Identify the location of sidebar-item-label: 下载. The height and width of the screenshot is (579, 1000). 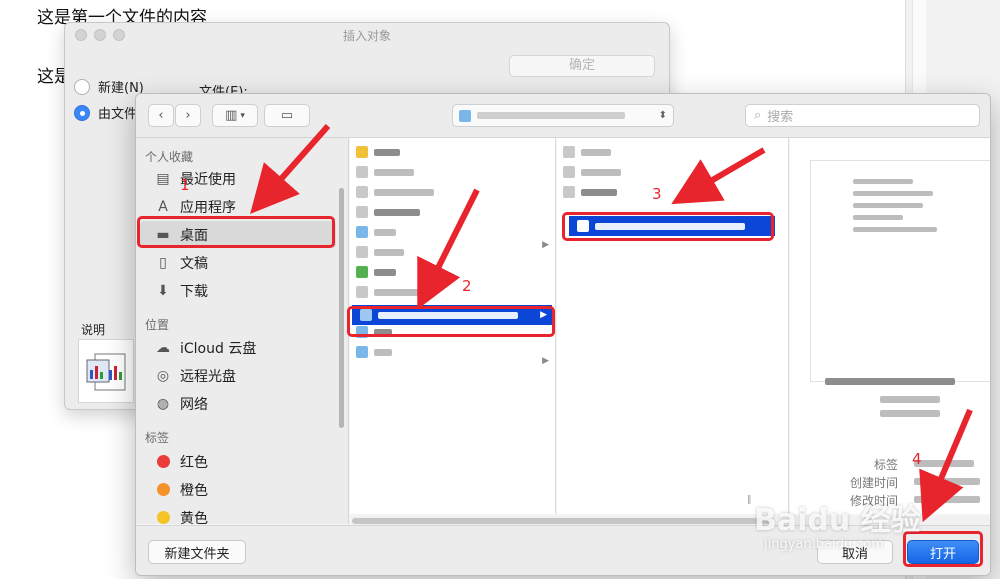
(194, 291).